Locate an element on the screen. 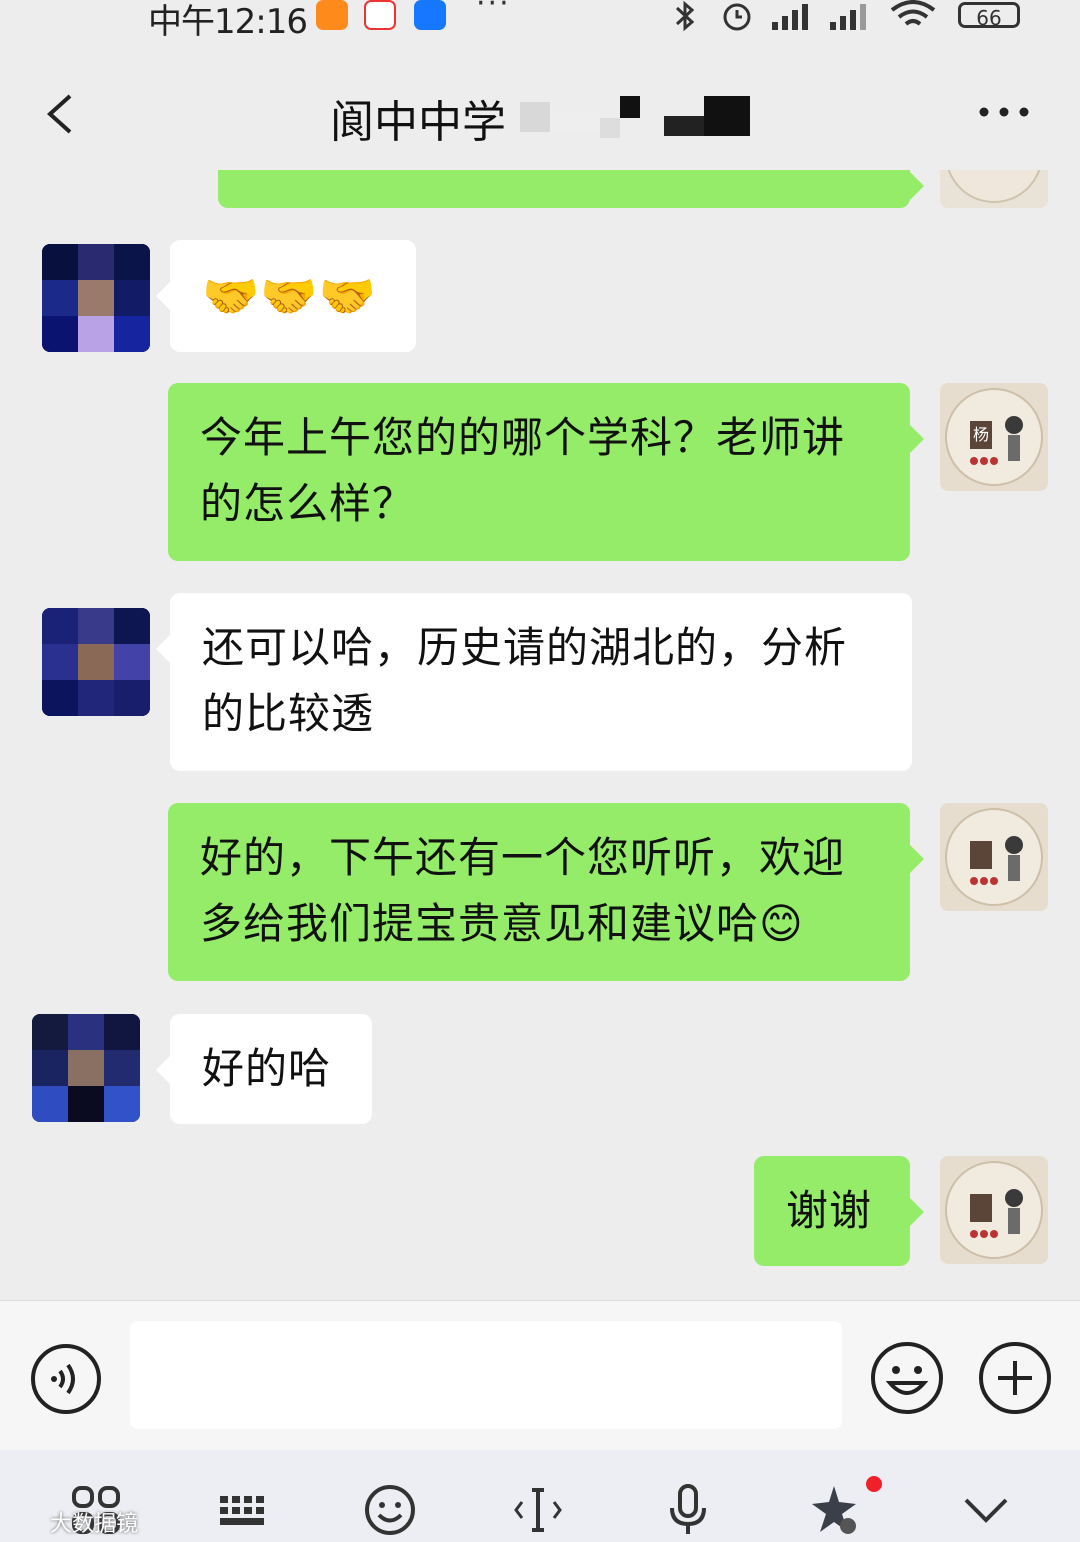  message-line: 好的，下午还有一个您听听，欢迎 is located at coordinates (523, 857).